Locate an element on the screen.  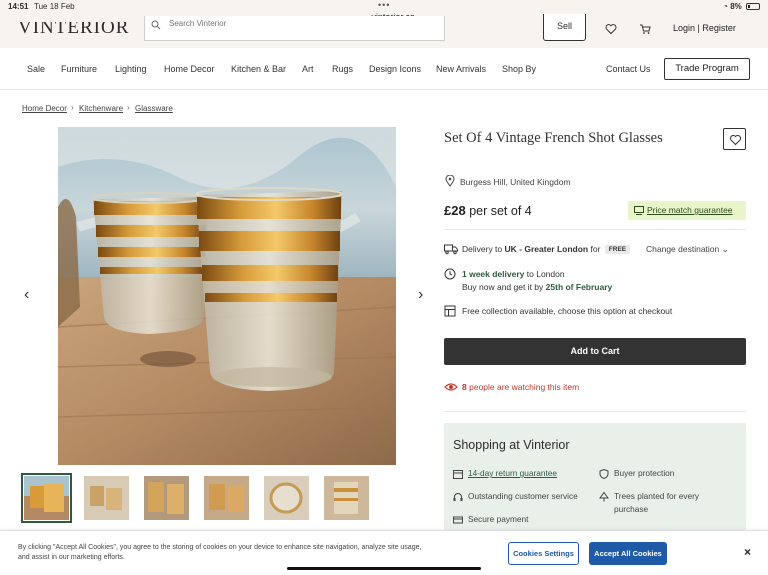
breadcrumb-kitchenware: Kitchenware is located at coordinates (101, 108).